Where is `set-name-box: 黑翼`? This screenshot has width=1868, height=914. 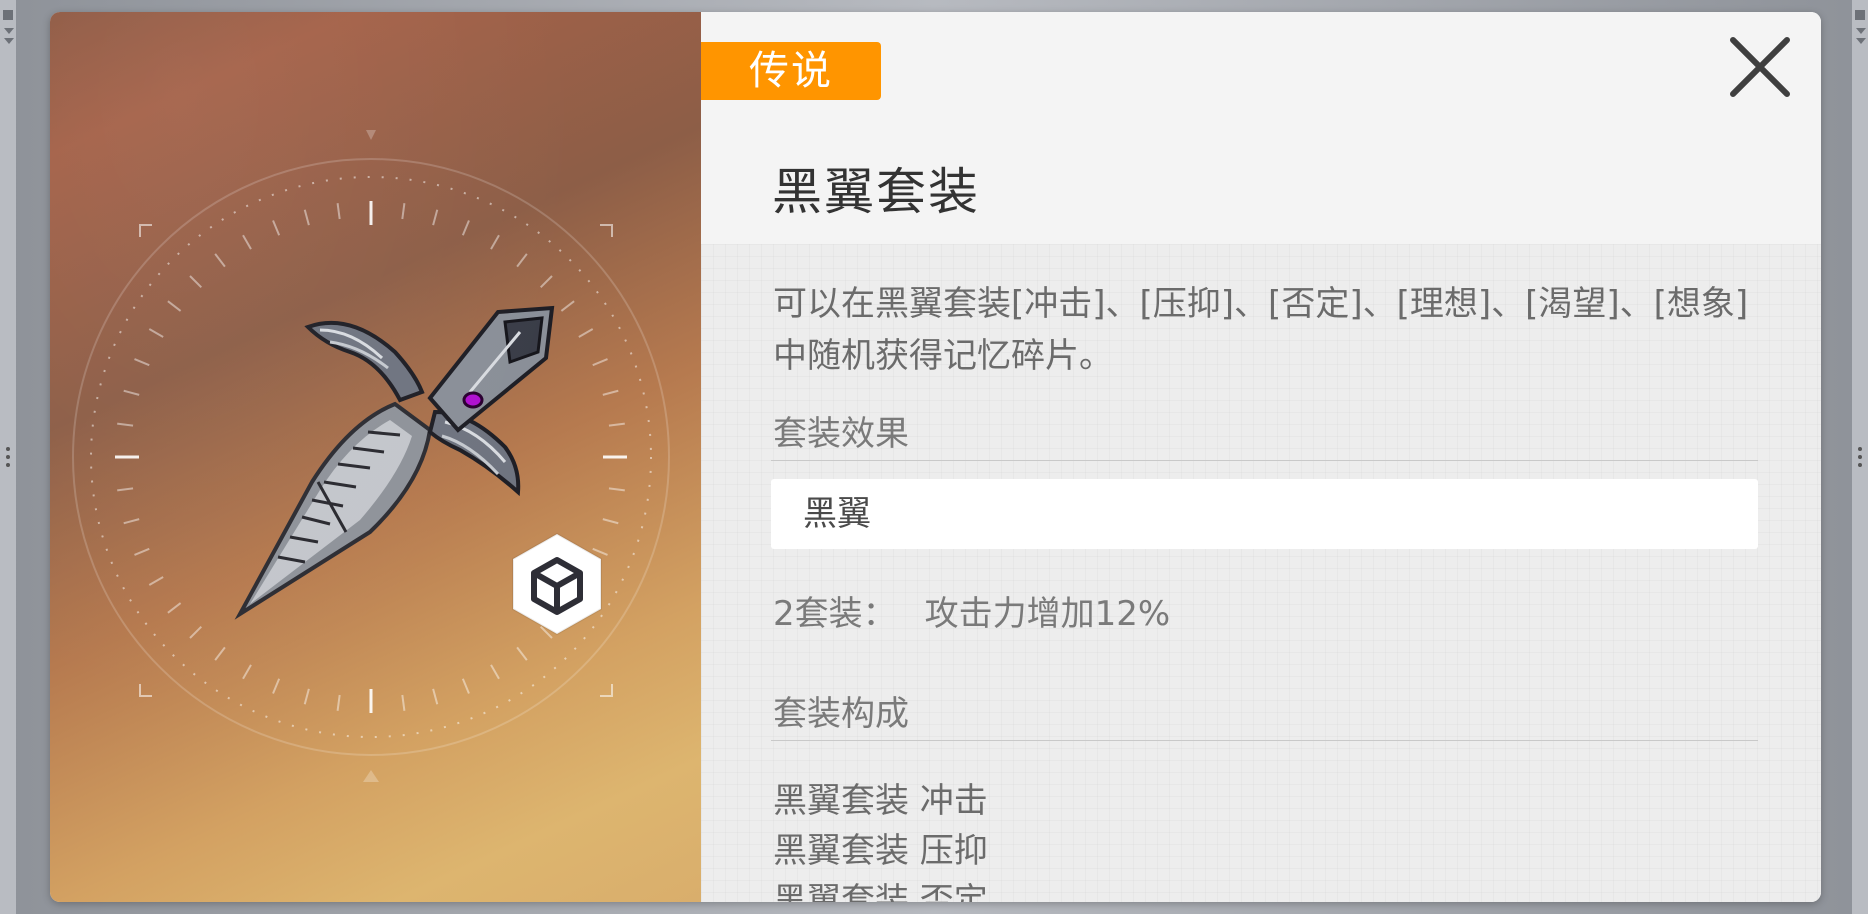
set-name-box: 黑翼 is located at coordinates (1264, 514).